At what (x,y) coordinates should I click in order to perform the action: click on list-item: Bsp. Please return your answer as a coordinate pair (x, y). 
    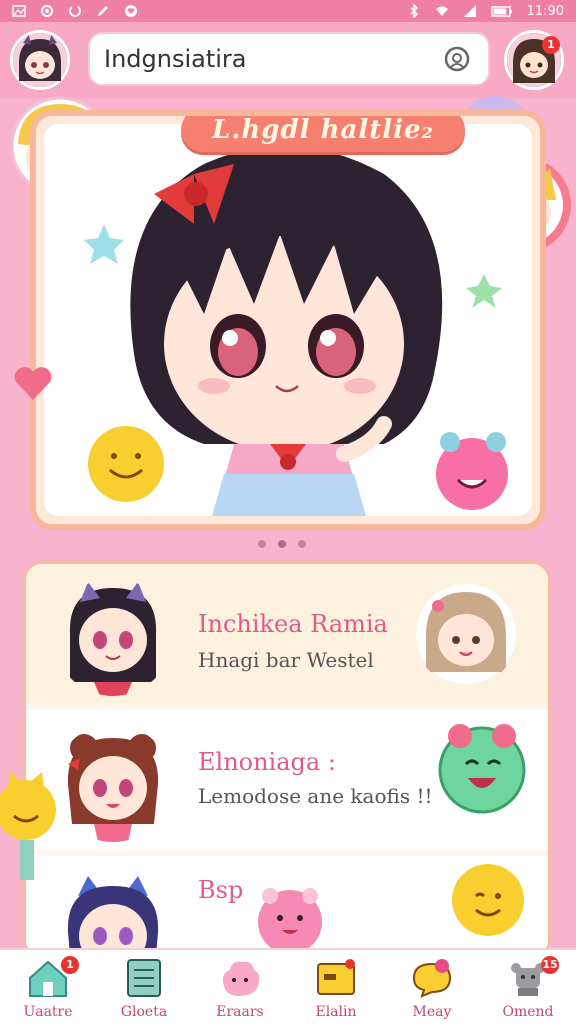
    Looking at the image, I should click on (287, 906).